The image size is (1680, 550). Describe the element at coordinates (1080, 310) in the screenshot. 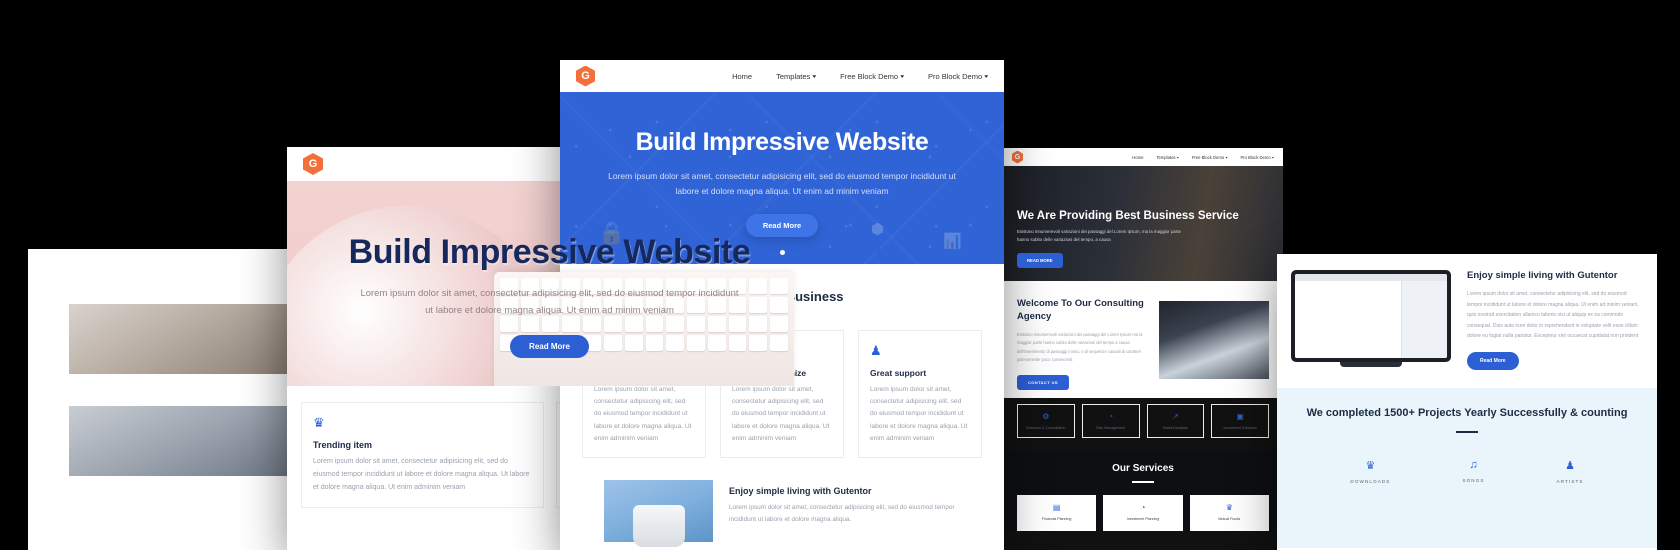

I see `welcome-heading: Welcome To Our Consulting Agency` at that location.